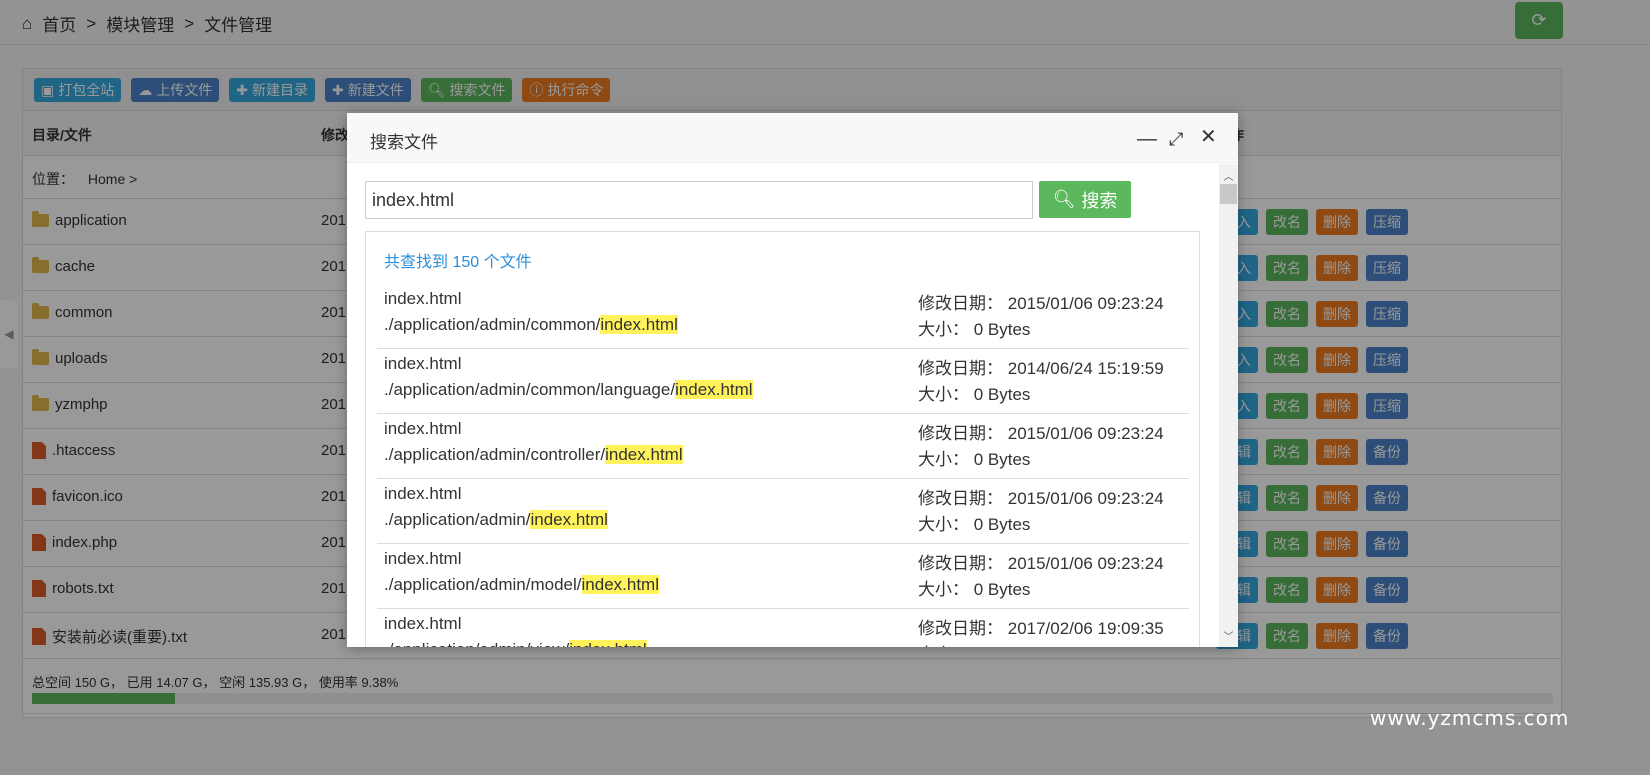 This screenshot has width=1650, height=775. What do you see at coordinates (1228, 405) in the screenshot?
I see `dialog-scrollbar: ︿ ﹀` at bounding box center [1228, 405].